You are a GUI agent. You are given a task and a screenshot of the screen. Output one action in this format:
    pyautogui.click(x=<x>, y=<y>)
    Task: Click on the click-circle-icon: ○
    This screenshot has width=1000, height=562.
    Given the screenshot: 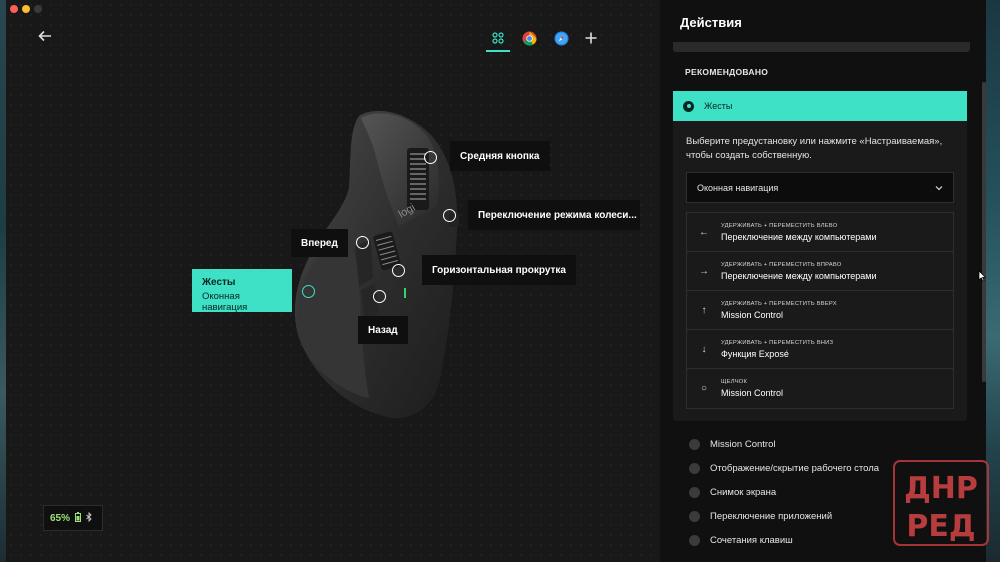 What is the action you would take?
    pyautogui.click(x=704, y=388)
    